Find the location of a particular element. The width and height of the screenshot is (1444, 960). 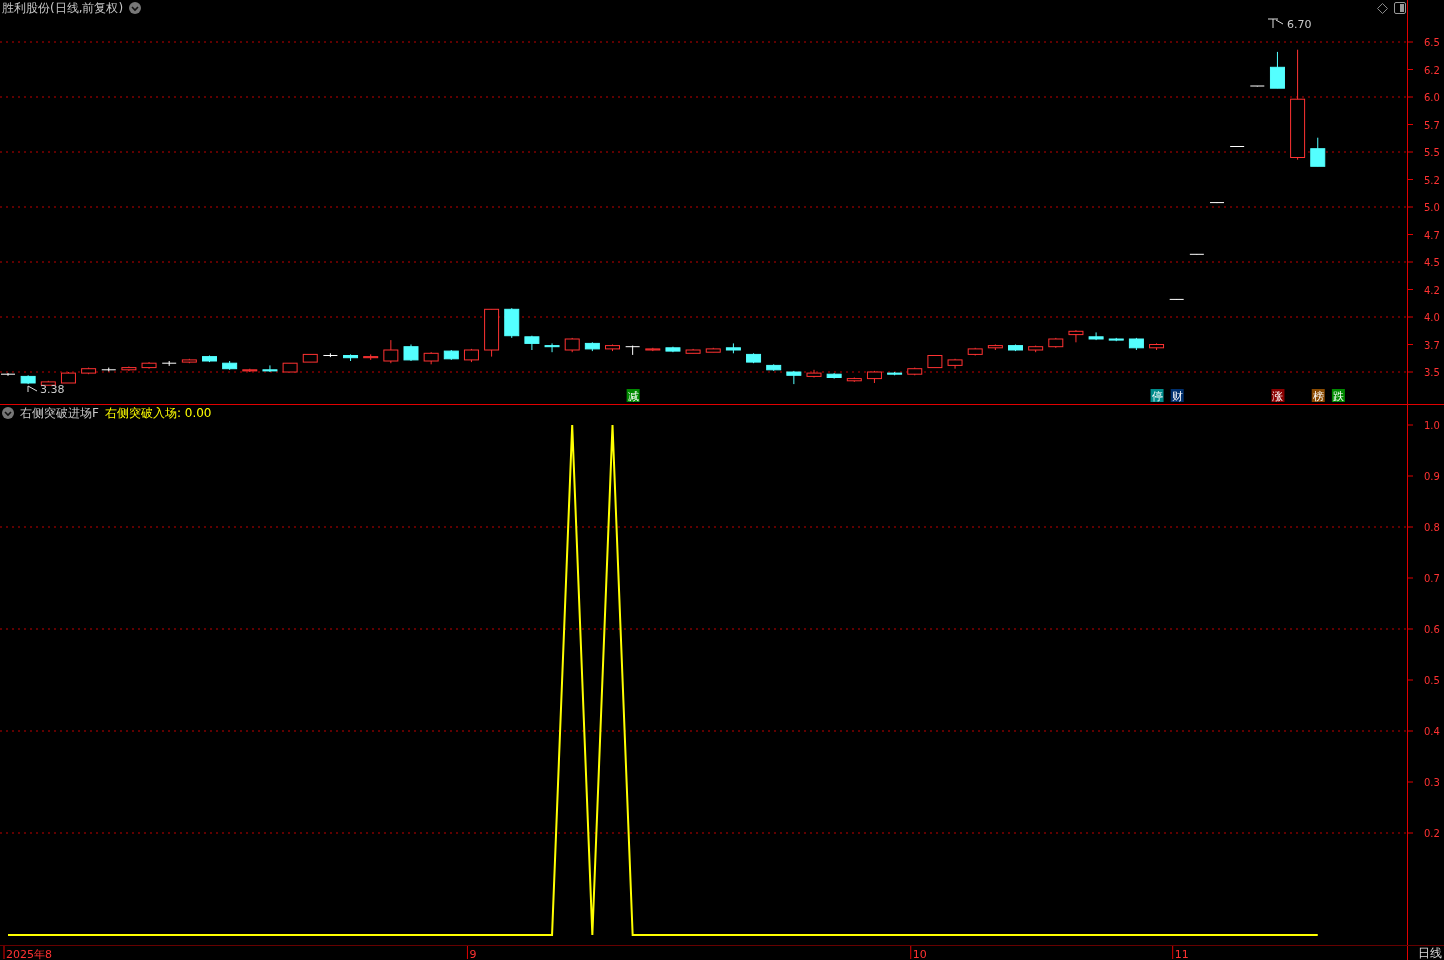

date-label: 2025年8 is located at coordinates (29, 953).